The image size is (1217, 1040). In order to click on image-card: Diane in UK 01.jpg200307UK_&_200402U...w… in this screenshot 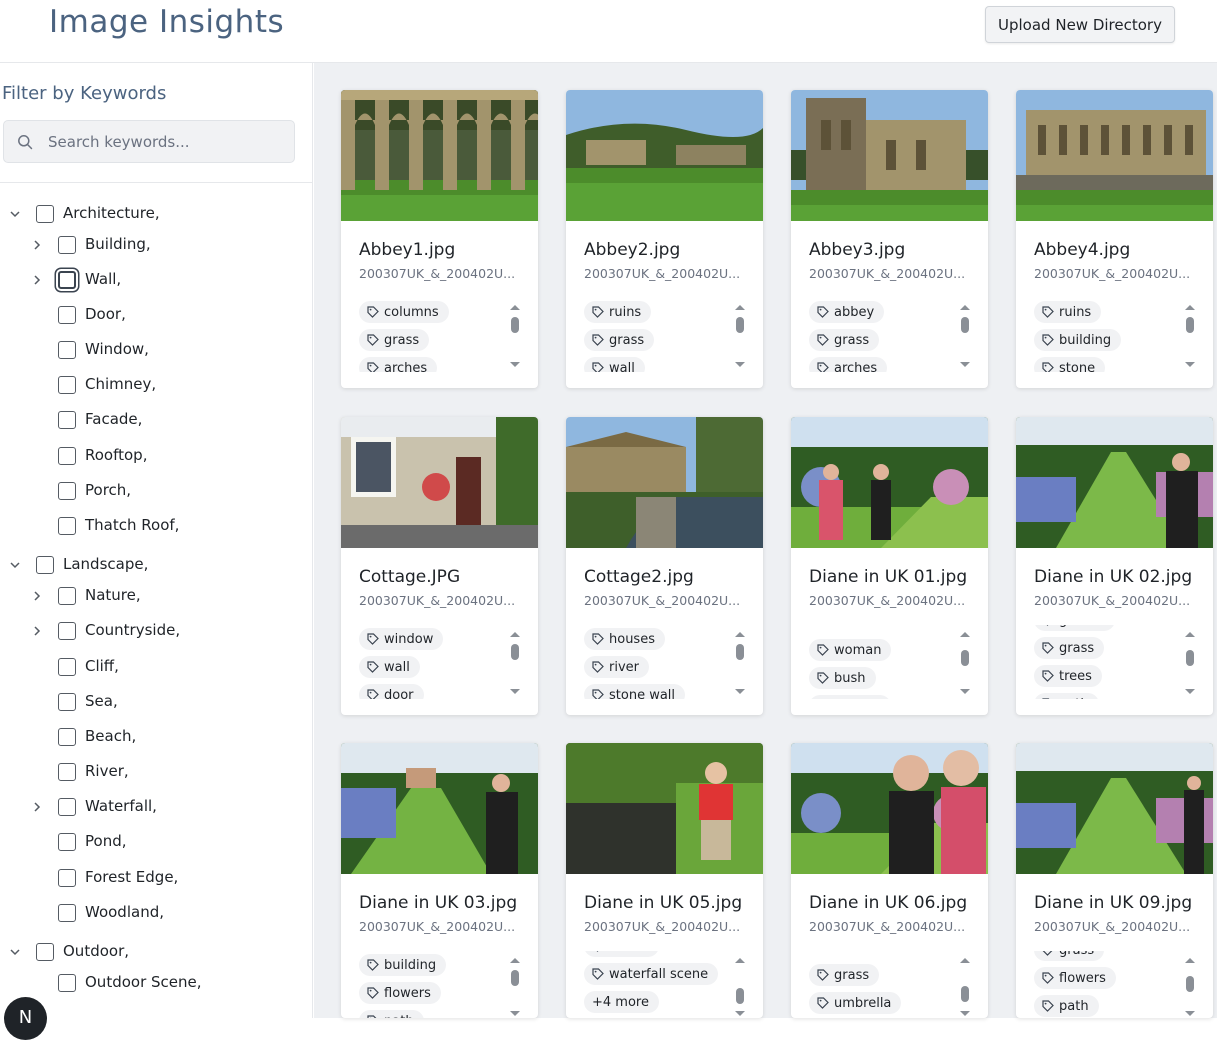, I will do `click(889, 566)`.